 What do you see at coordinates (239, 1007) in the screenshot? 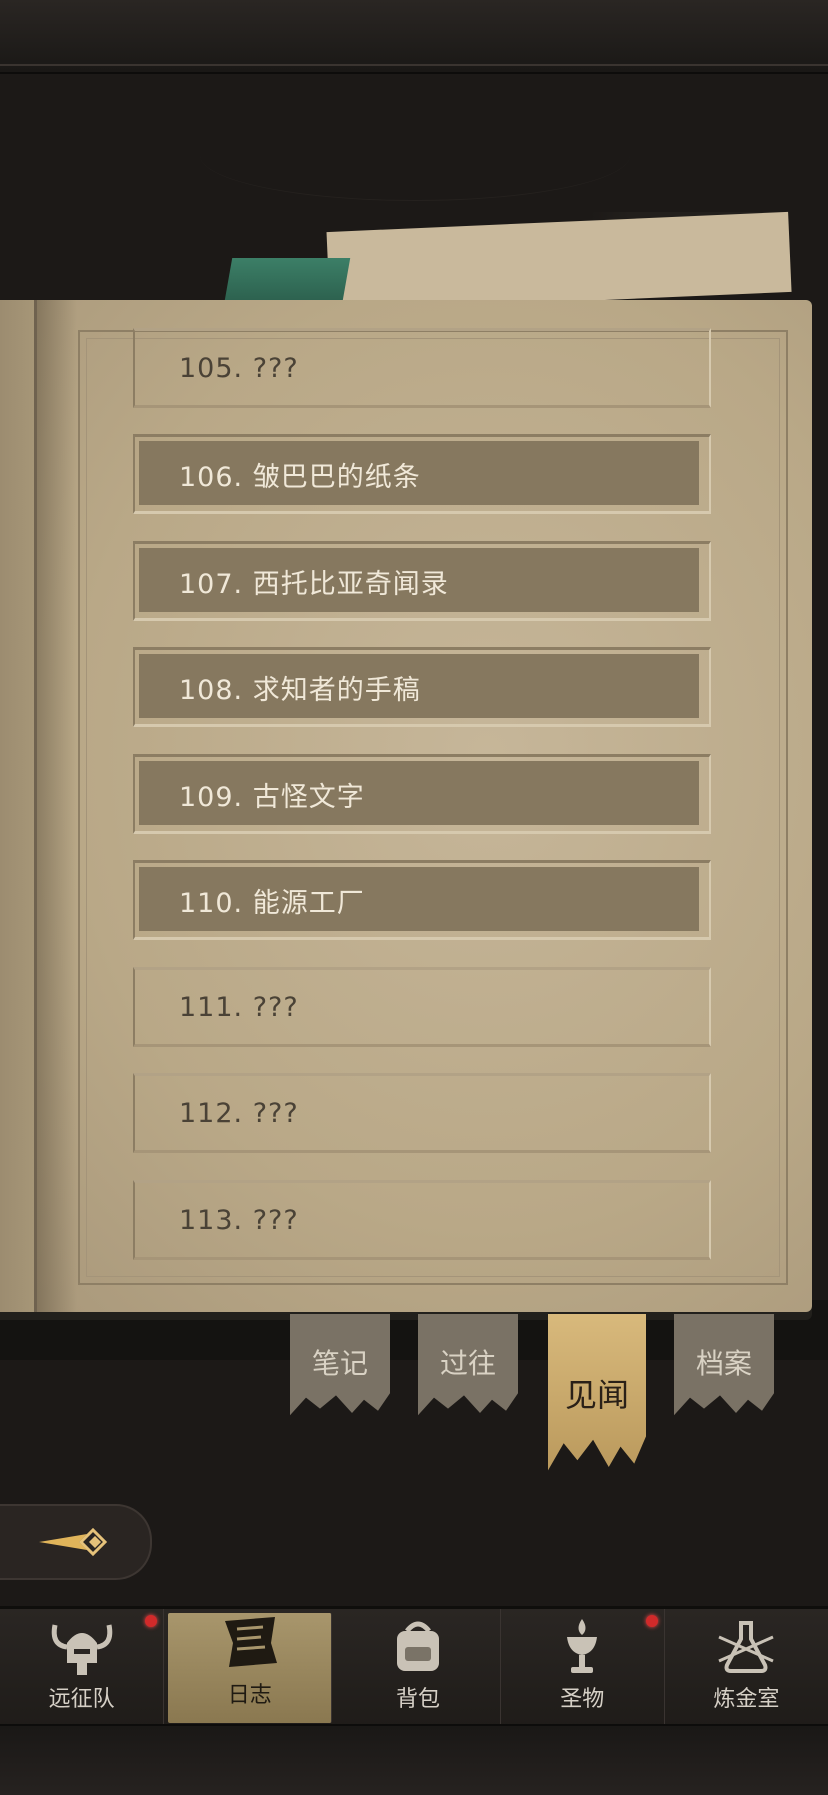
I see `entry-label: 111. ???` at bounding box center [239, 1007].